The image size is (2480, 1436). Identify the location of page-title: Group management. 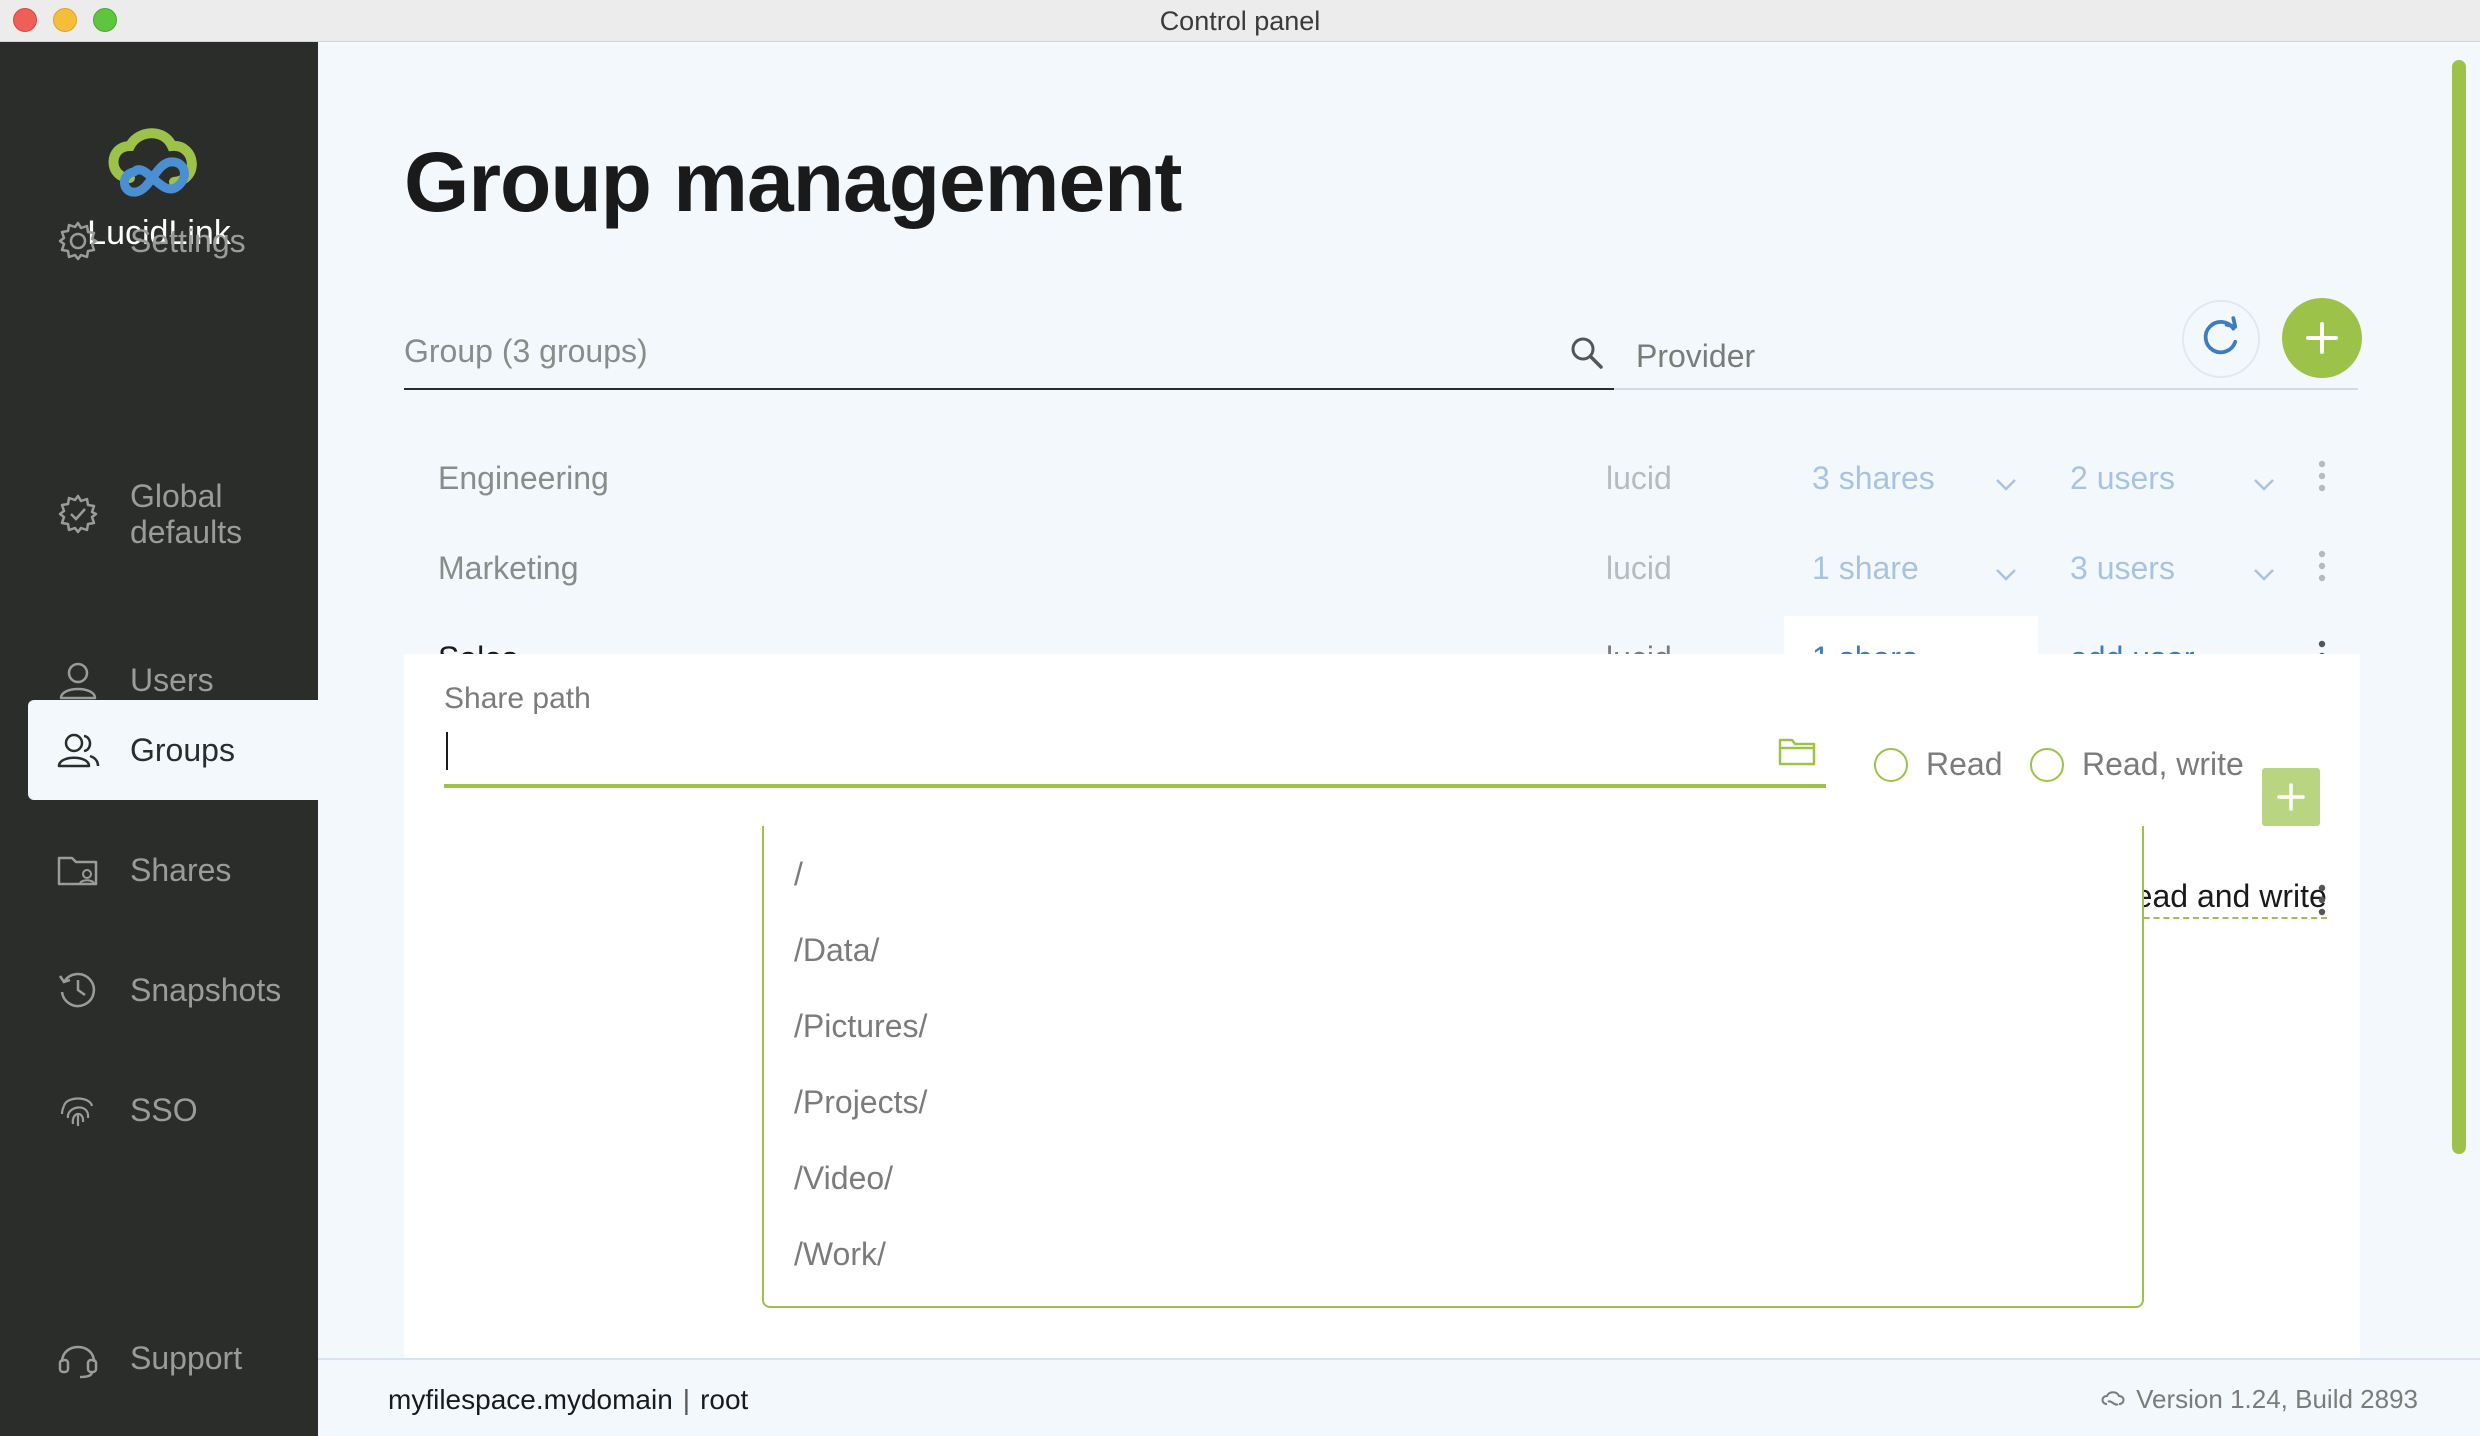
(793, 182).